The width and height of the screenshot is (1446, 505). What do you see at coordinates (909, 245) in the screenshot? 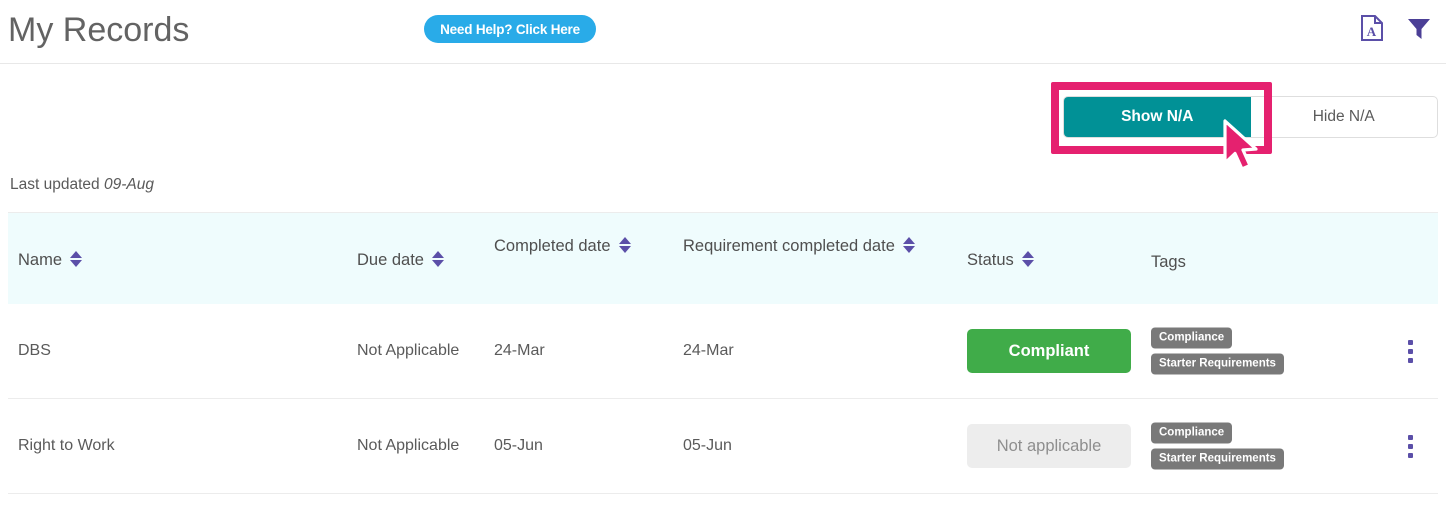
I see `sort-icon-requirement-completed-date` at bounding box center [909, 245].